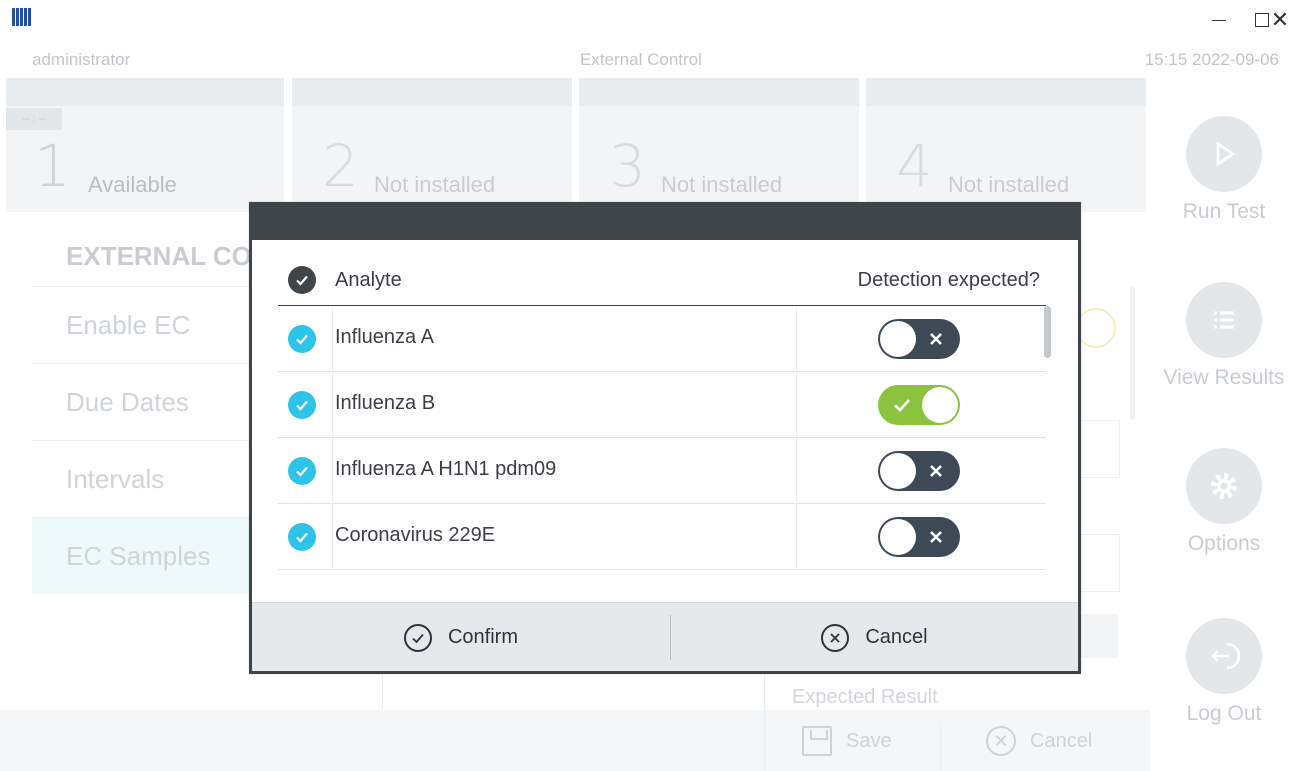 The image size is (1301, 771). Describe the element at coordinates (340, 166) in the screenshot. I see `module-number: 2` at that location.